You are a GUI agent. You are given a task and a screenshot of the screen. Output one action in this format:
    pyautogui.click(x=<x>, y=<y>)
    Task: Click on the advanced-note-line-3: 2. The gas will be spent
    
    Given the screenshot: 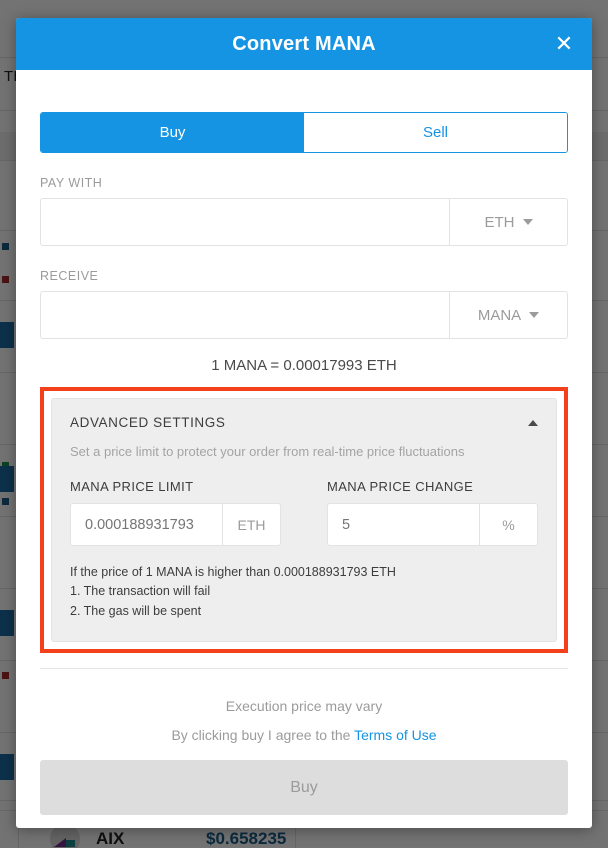 What is the action you would take?
    pyautogui.click(x=136, y=610)
    